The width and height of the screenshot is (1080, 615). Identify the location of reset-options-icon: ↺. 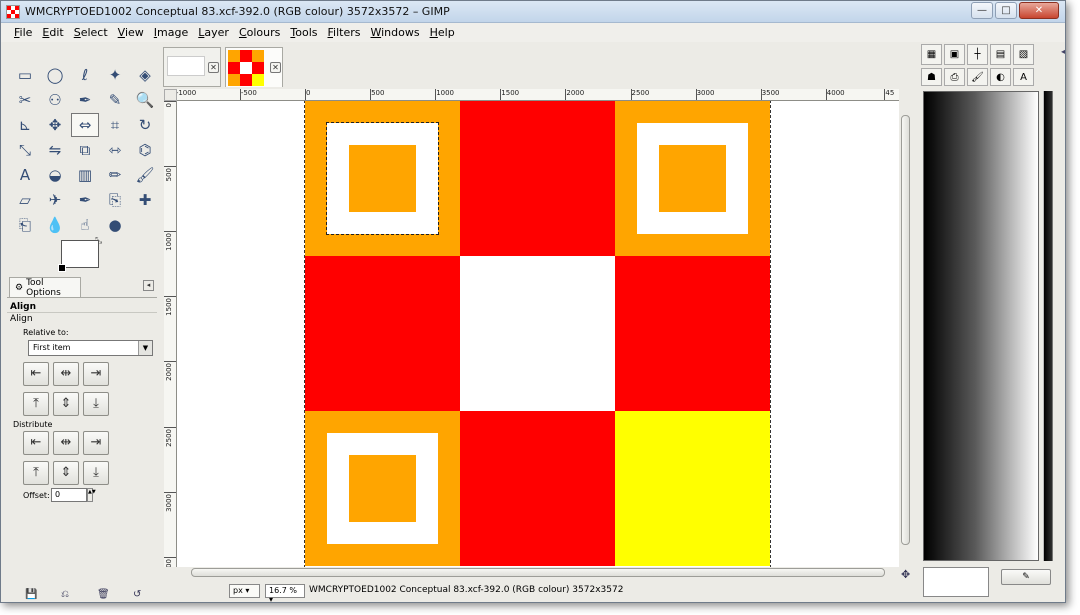
(140, 595).